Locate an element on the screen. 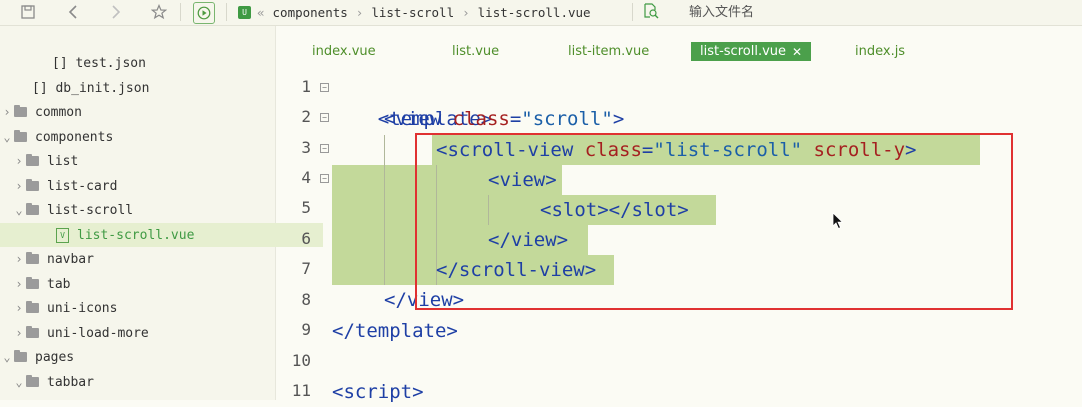 The width and height of the screenshot is (1082, 407). tree-item-navbar: › navbar is located at coordinates (139, 259).